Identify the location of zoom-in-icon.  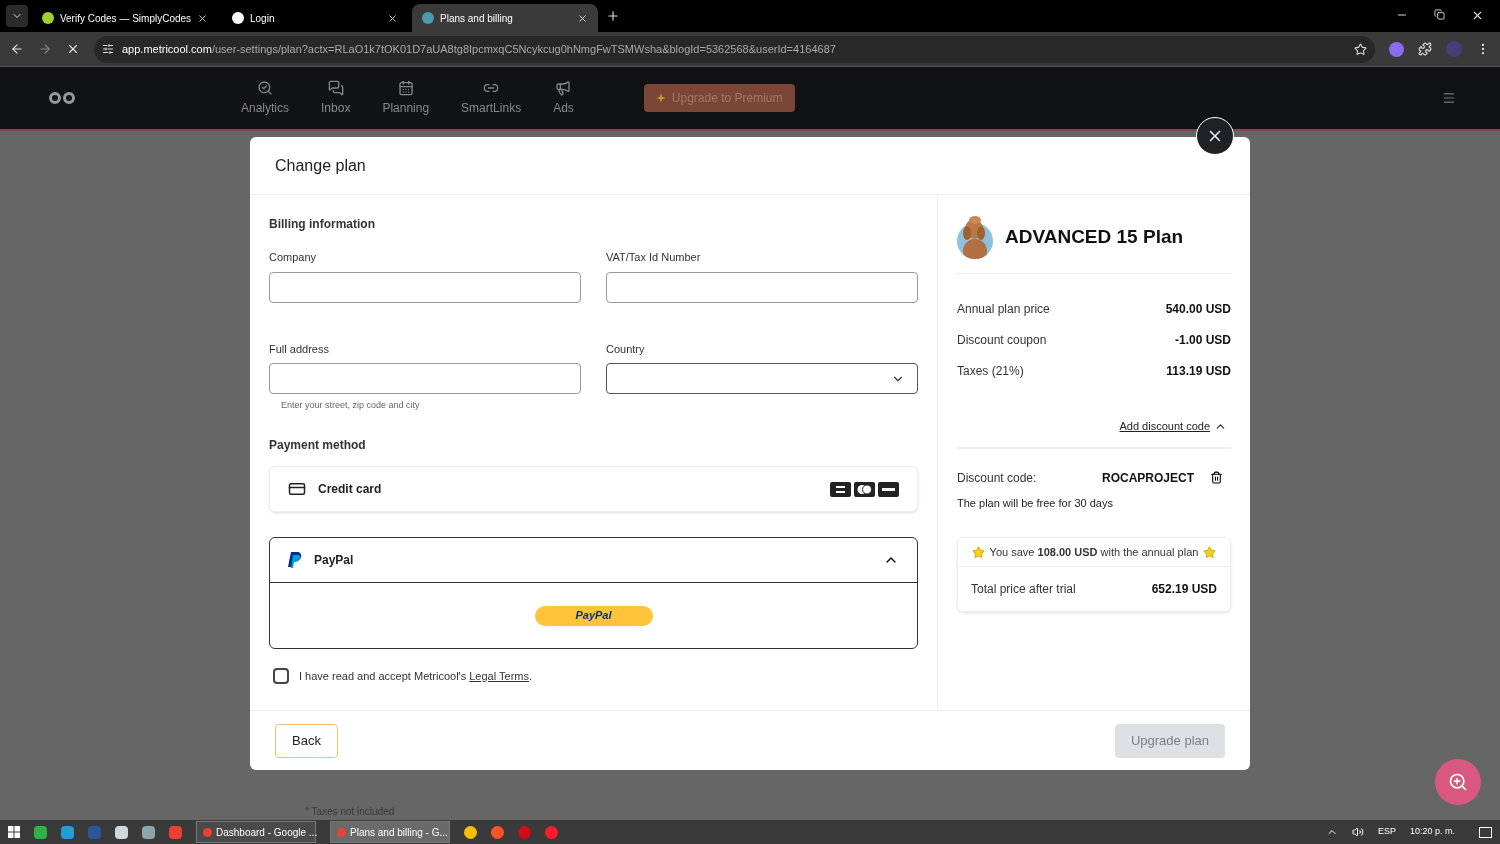
(1458, 782).